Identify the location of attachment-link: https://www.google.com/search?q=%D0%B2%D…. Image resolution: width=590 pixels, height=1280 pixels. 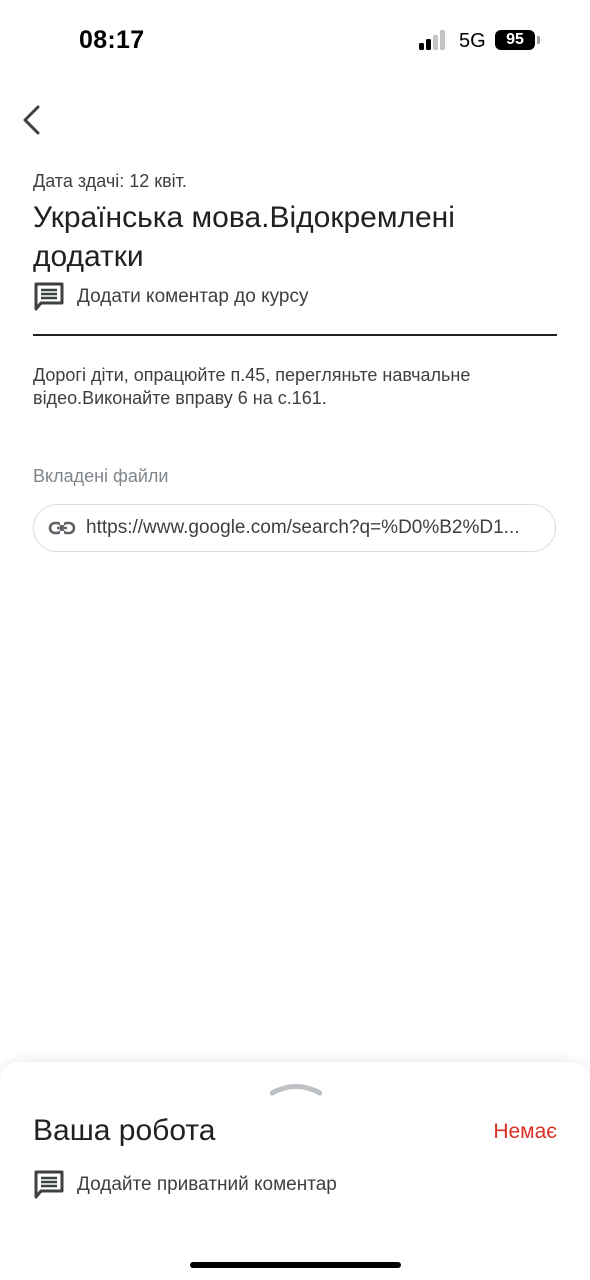
(294, 528).